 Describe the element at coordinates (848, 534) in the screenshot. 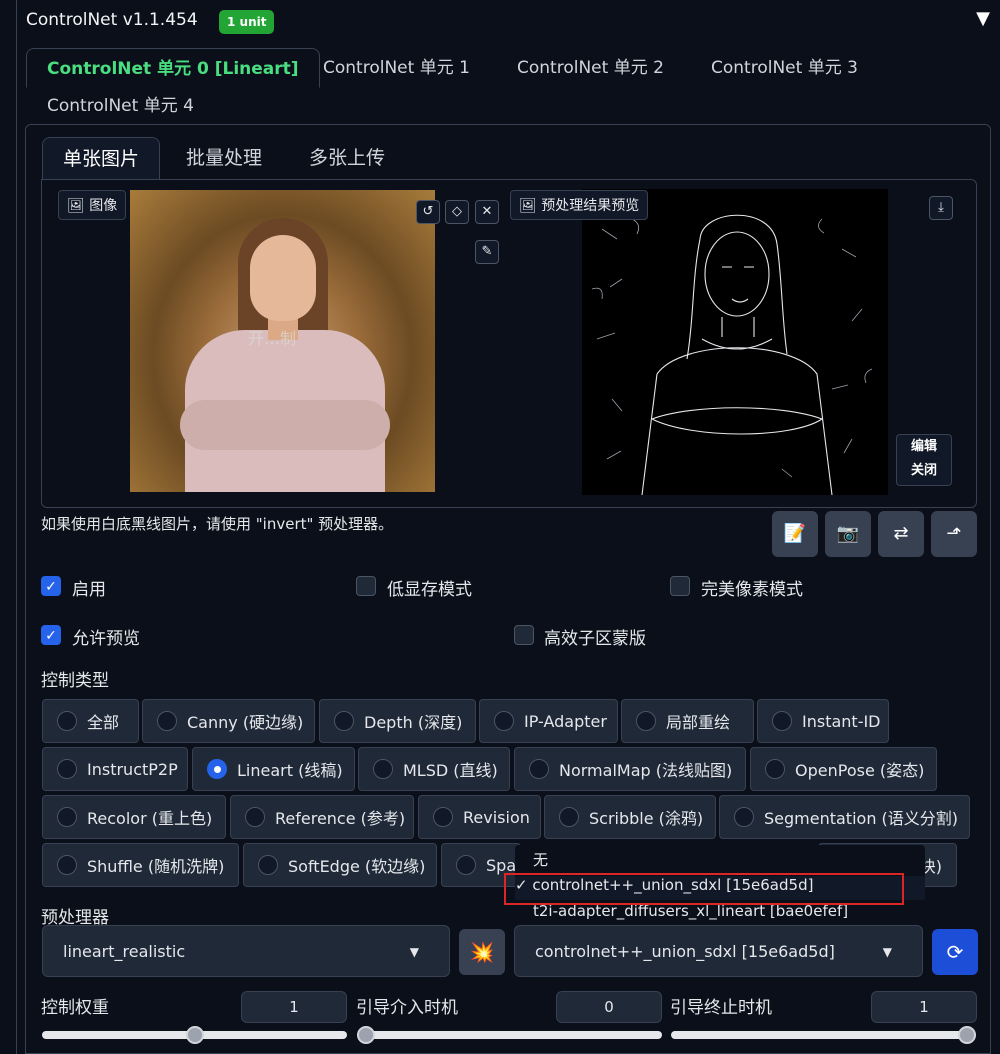

I see `camera-icon: 📷` at that location.